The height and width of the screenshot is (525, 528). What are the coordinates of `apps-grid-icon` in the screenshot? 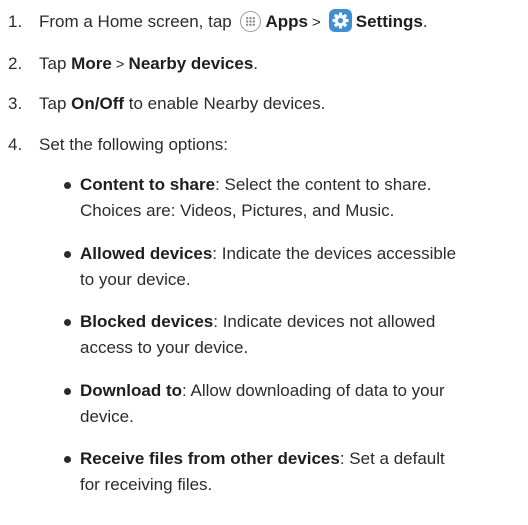 It's located at (251, 21).